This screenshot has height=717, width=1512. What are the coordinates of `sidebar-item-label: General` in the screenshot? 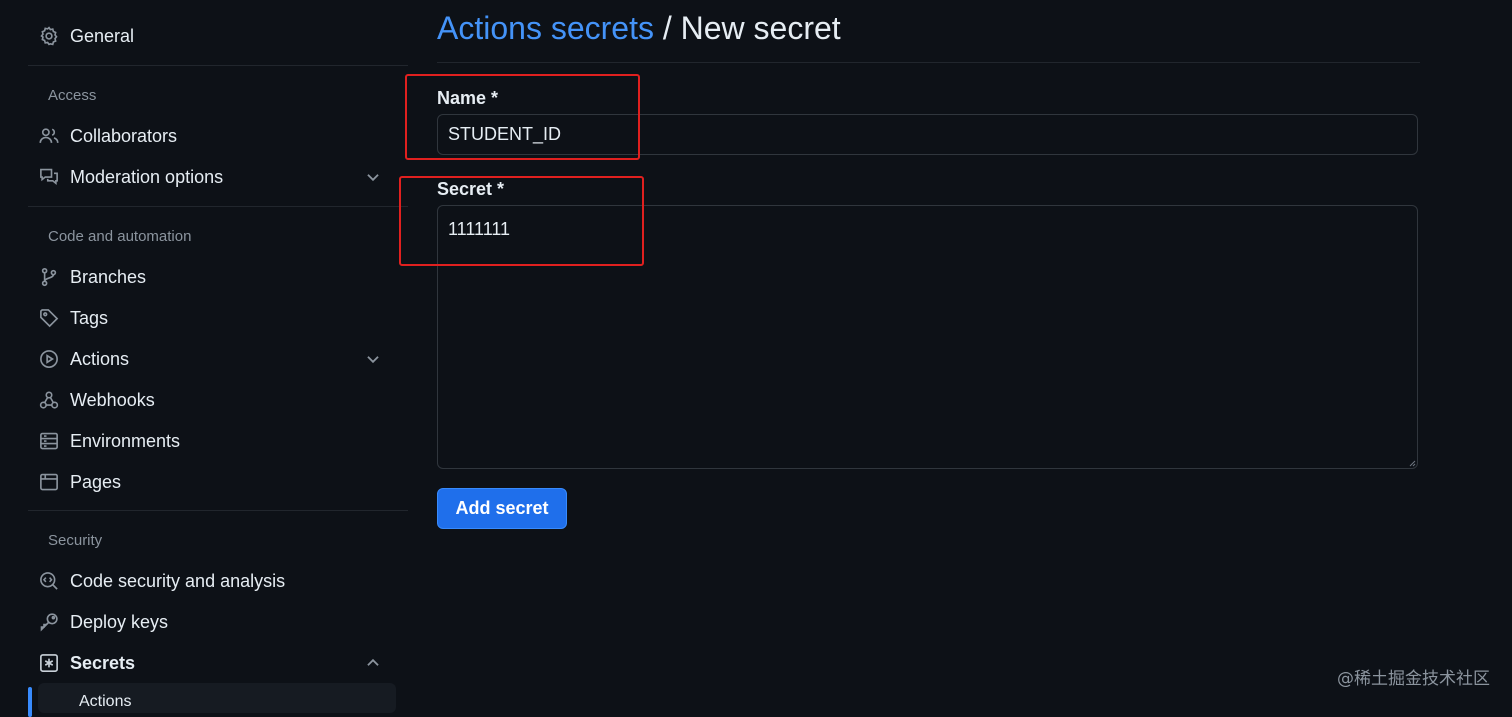 It's located at (102, 35).